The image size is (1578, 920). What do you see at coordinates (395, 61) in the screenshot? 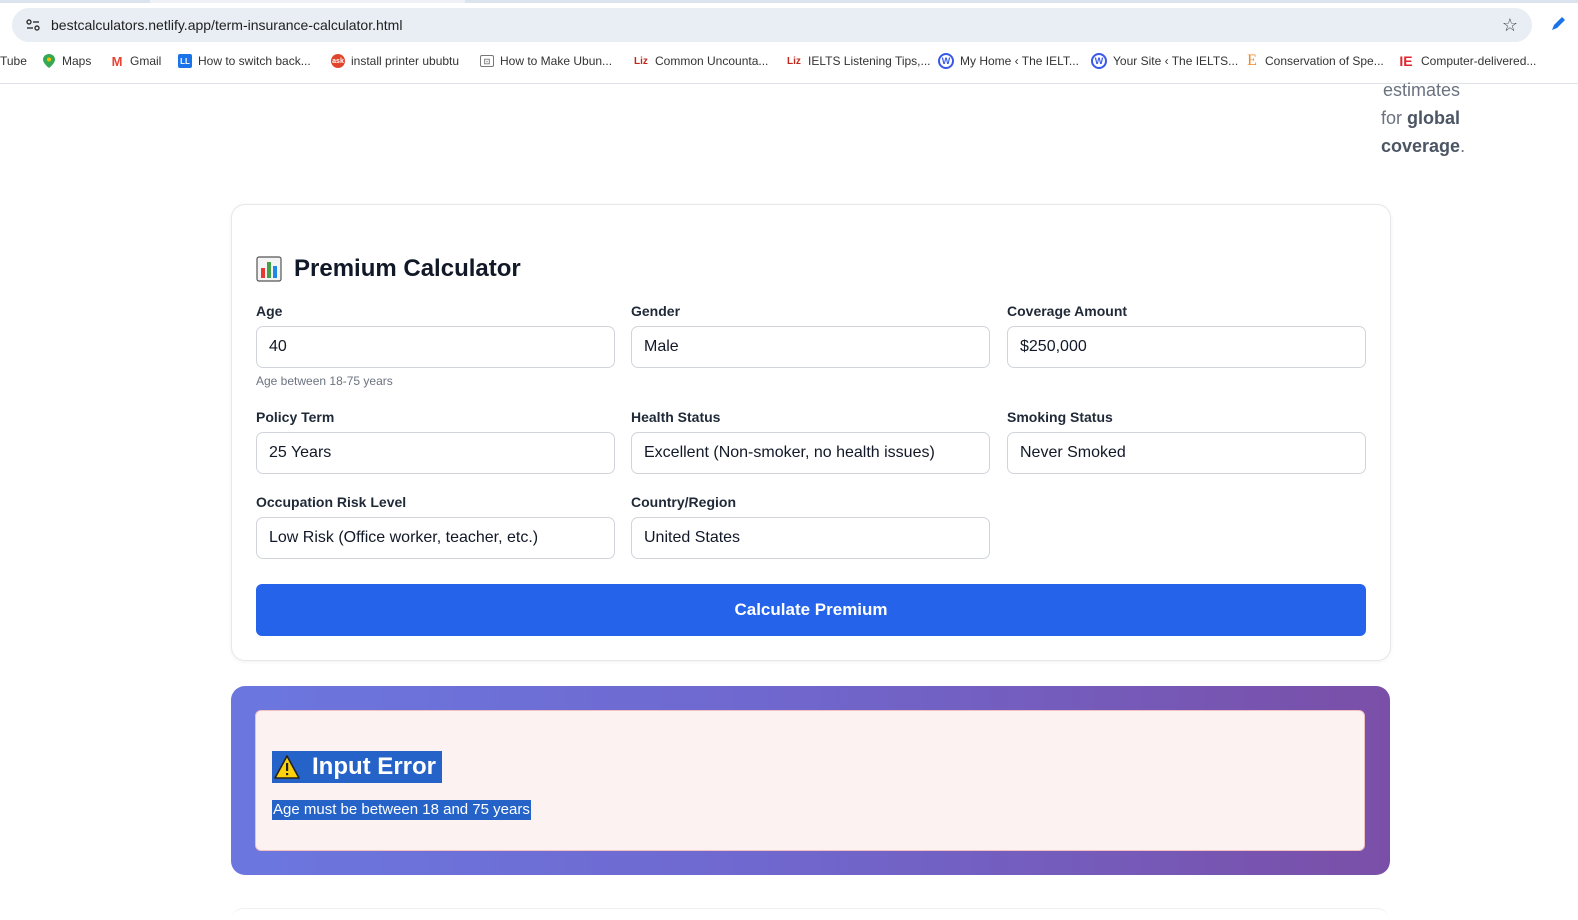
I see `bookmark-item: ask install printer ububtu` at bounding box center [395, 61].